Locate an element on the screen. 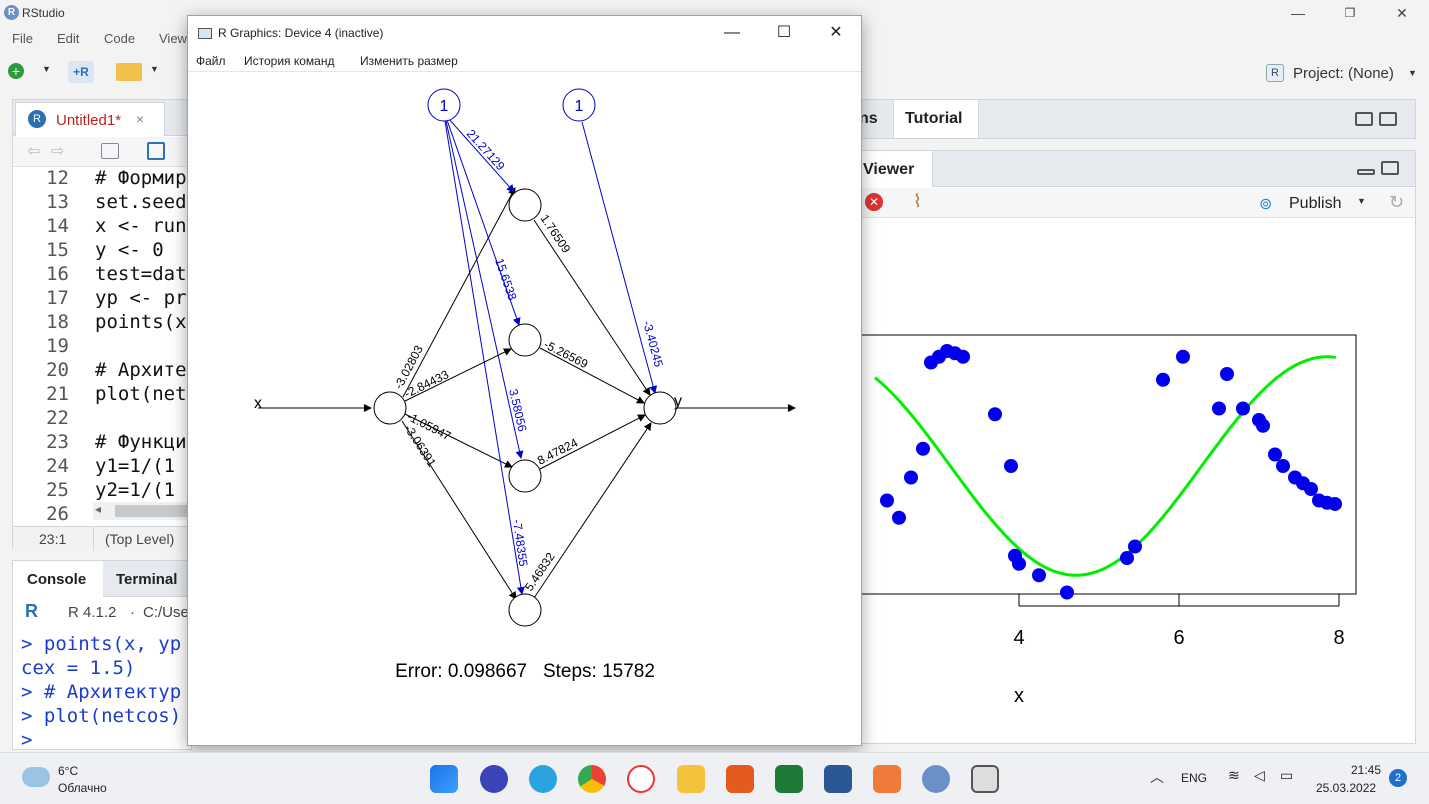  r-graphics-taskbar-icon is located at coordinates (985, 779).